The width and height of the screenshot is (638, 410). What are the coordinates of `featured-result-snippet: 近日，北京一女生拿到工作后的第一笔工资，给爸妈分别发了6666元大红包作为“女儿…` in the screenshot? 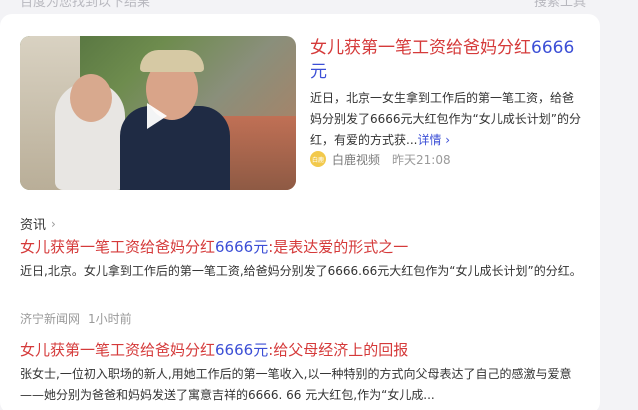 It's located at (447, 119).